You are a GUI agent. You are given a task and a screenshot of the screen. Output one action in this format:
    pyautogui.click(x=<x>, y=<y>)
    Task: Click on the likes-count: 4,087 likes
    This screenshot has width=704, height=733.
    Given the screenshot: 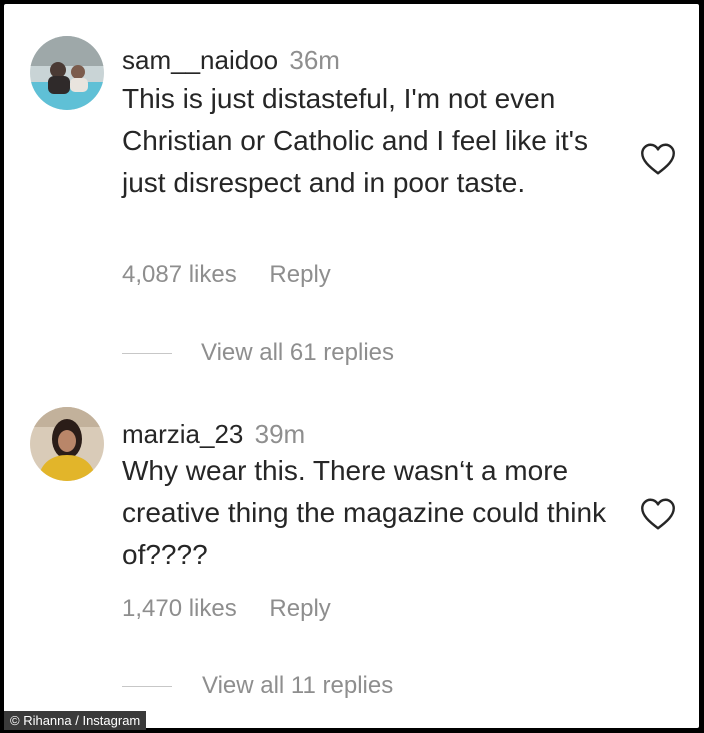 What is the action you would take?
    pyautogui.click(x=179, y=274)
    